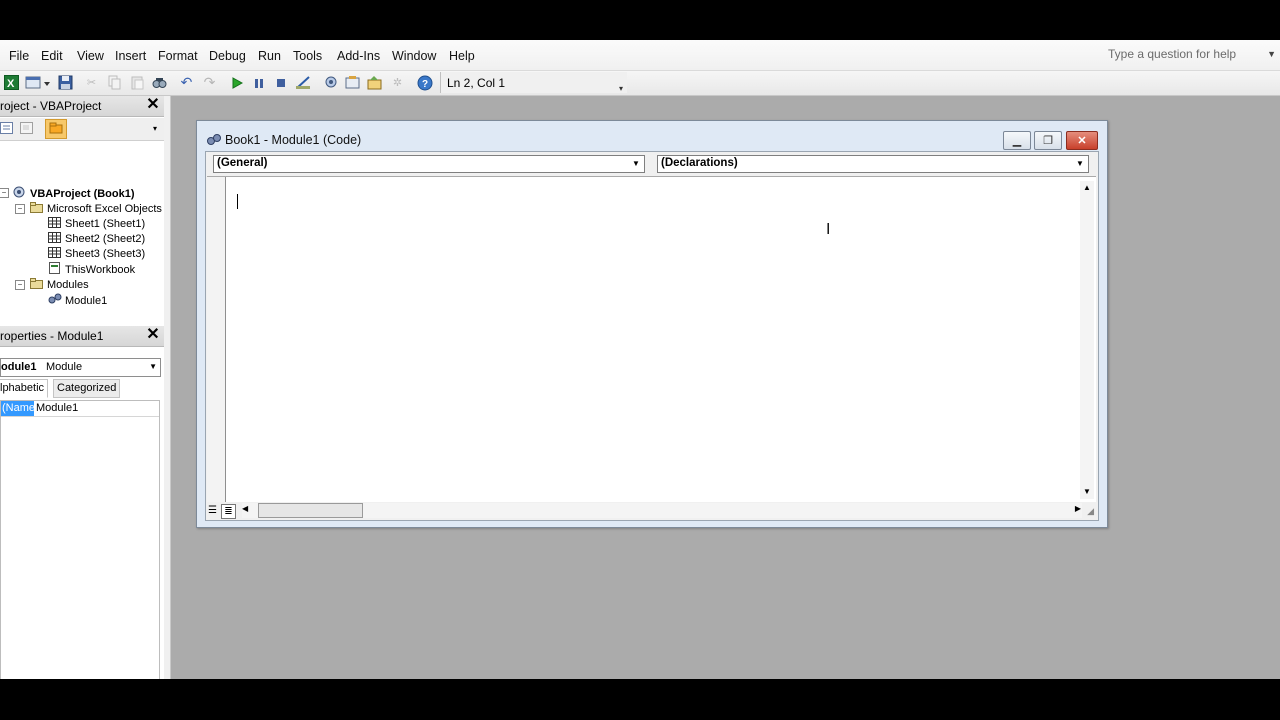  Describe the element at coordinates (38, 82) in the screenshot. I see `insert-userform-icon` at that location.